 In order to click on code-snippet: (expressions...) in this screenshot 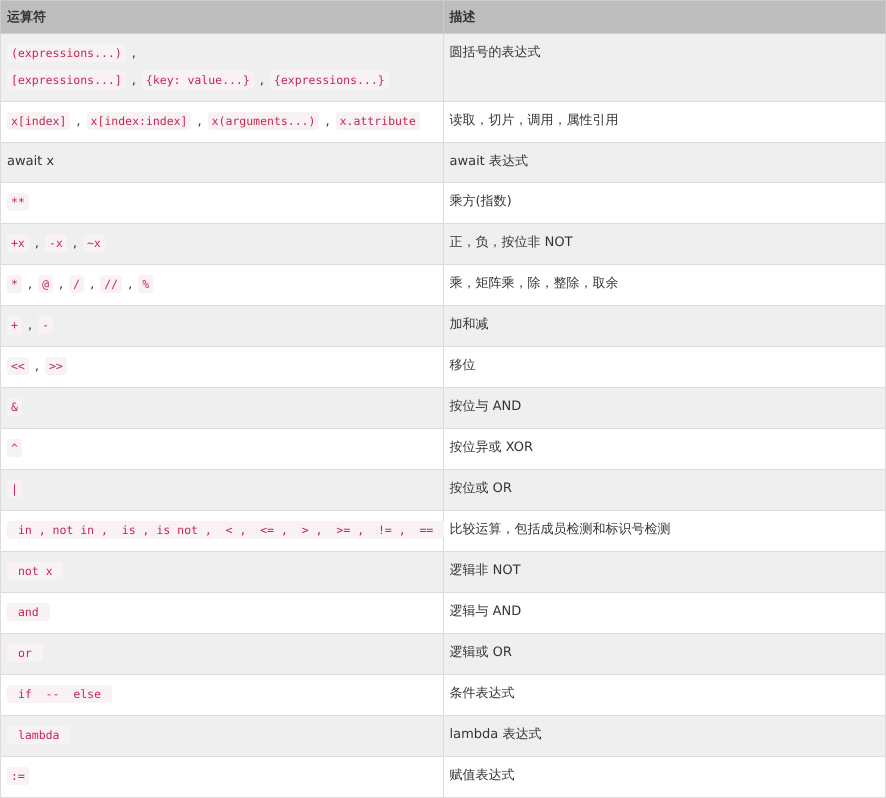, I will do `click(66, 53)`.